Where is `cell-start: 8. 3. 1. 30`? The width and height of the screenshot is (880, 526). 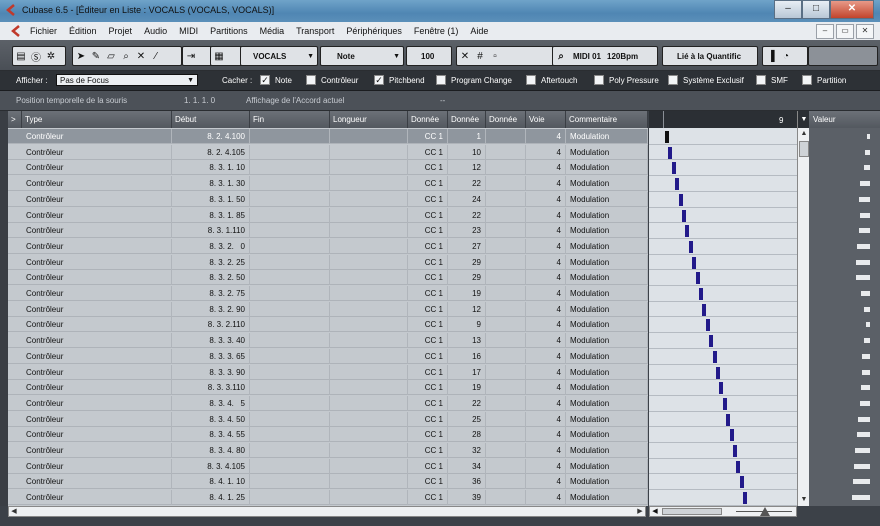
cell-start: 8. 3. 1. 30 is located at coordinates (211, 184).